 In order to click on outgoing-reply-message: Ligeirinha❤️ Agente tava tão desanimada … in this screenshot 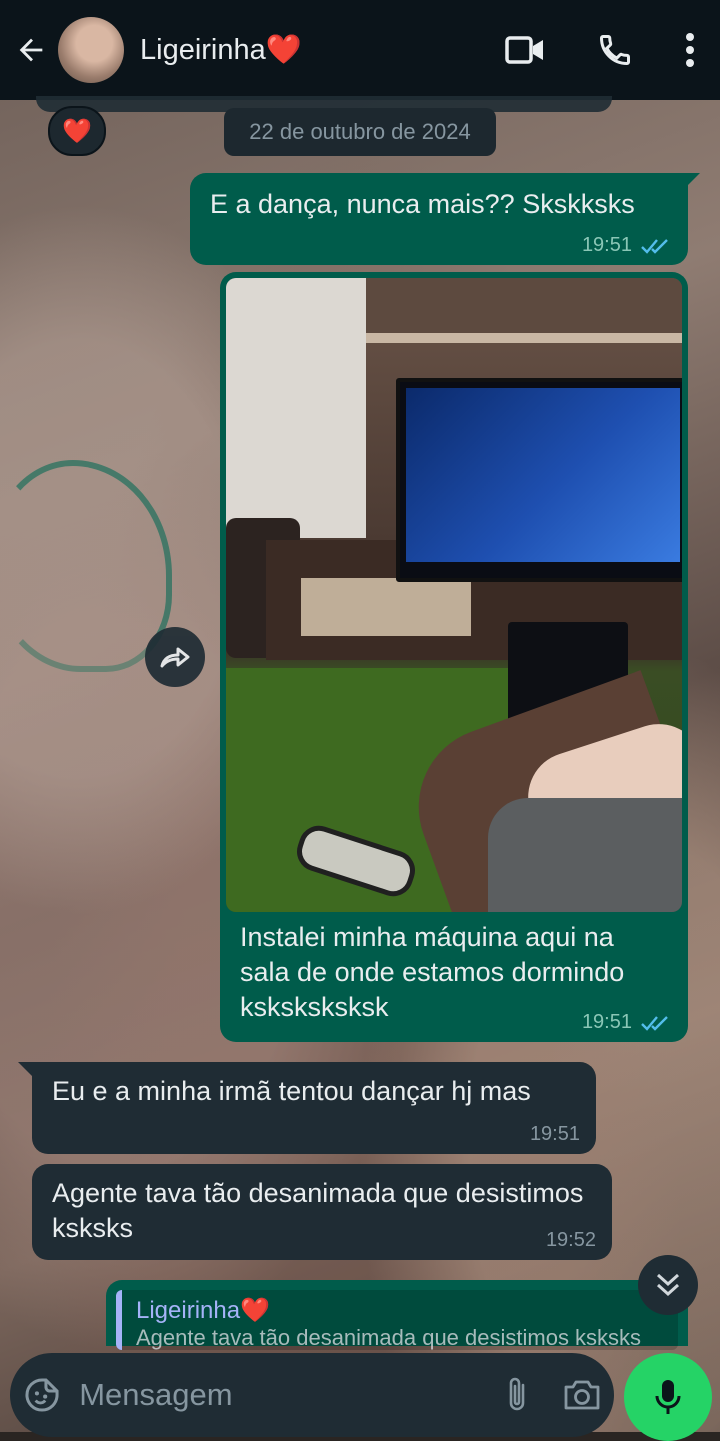, I will do `click(397, 1315)`.